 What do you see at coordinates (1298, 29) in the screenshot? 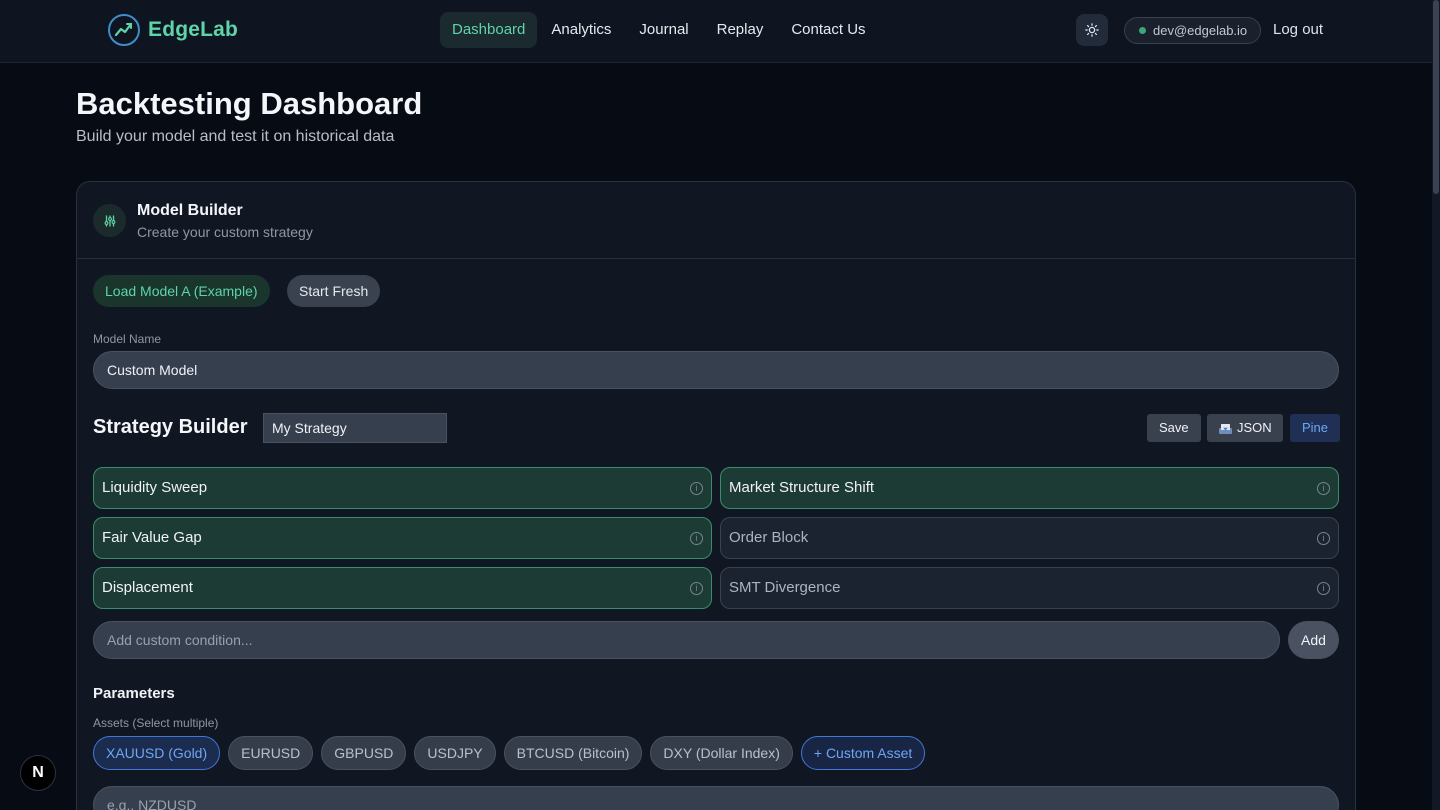
I see `logout-link: Log out` at bounding box center [1298, 29].